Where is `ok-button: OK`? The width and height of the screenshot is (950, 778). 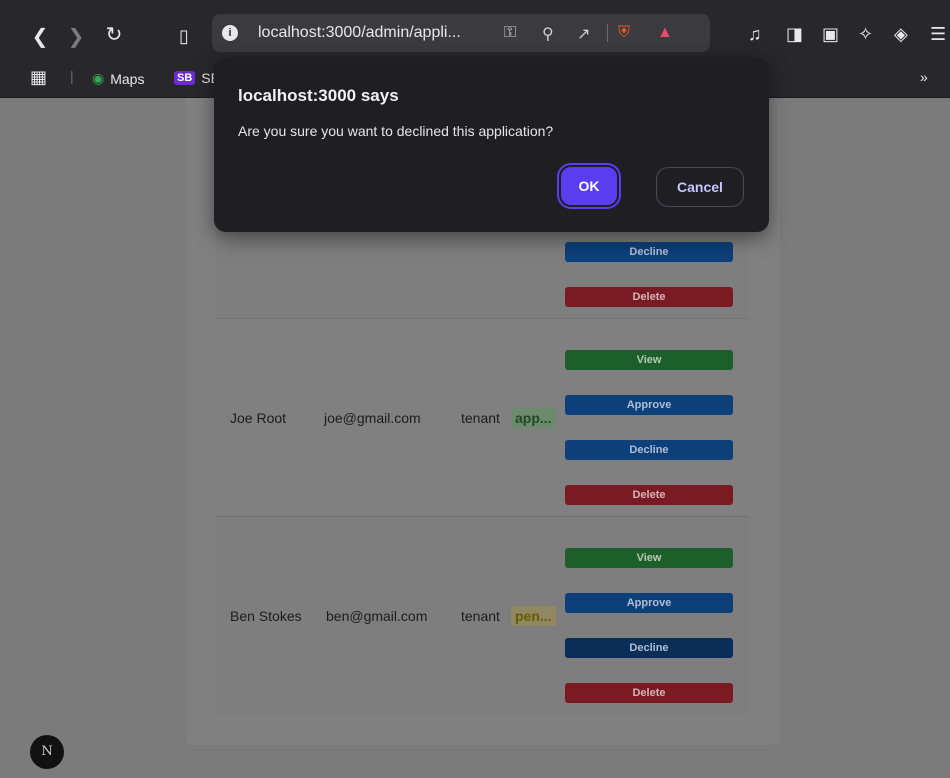
ok-button: OK is located at coordinates (589, 186).